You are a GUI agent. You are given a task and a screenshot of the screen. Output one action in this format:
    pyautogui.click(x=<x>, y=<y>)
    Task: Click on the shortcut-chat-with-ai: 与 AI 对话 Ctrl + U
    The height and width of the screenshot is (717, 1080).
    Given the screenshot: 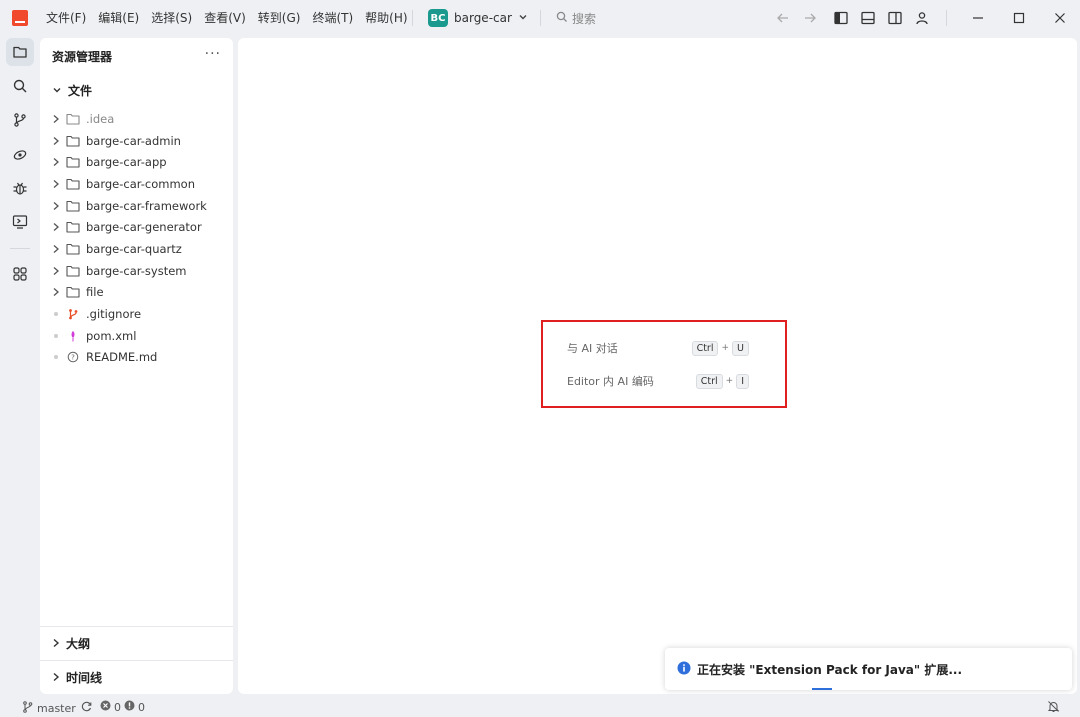 What is the action you would take?
    pyautogui.click(x=658, y=348)
    